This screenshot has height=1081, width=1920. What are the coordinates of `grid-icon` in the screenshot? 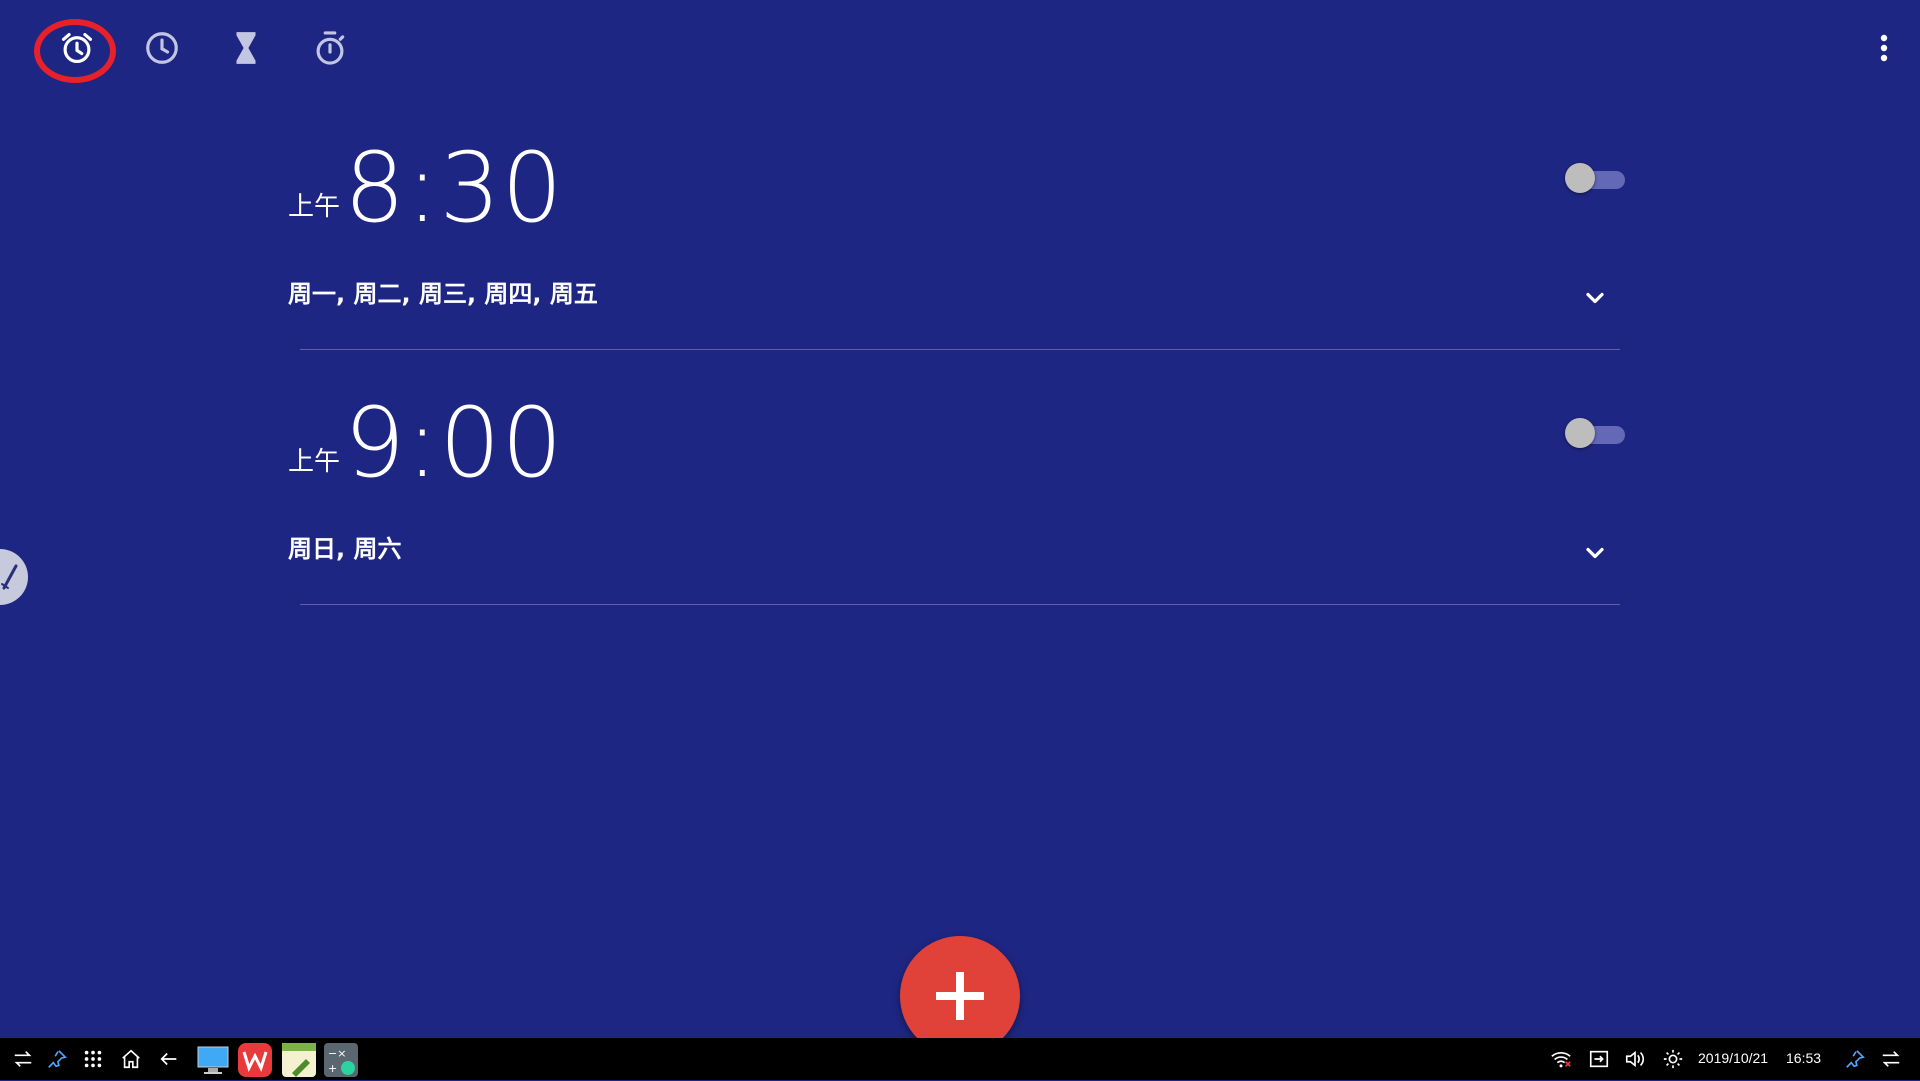 It's located at (93, 1059).